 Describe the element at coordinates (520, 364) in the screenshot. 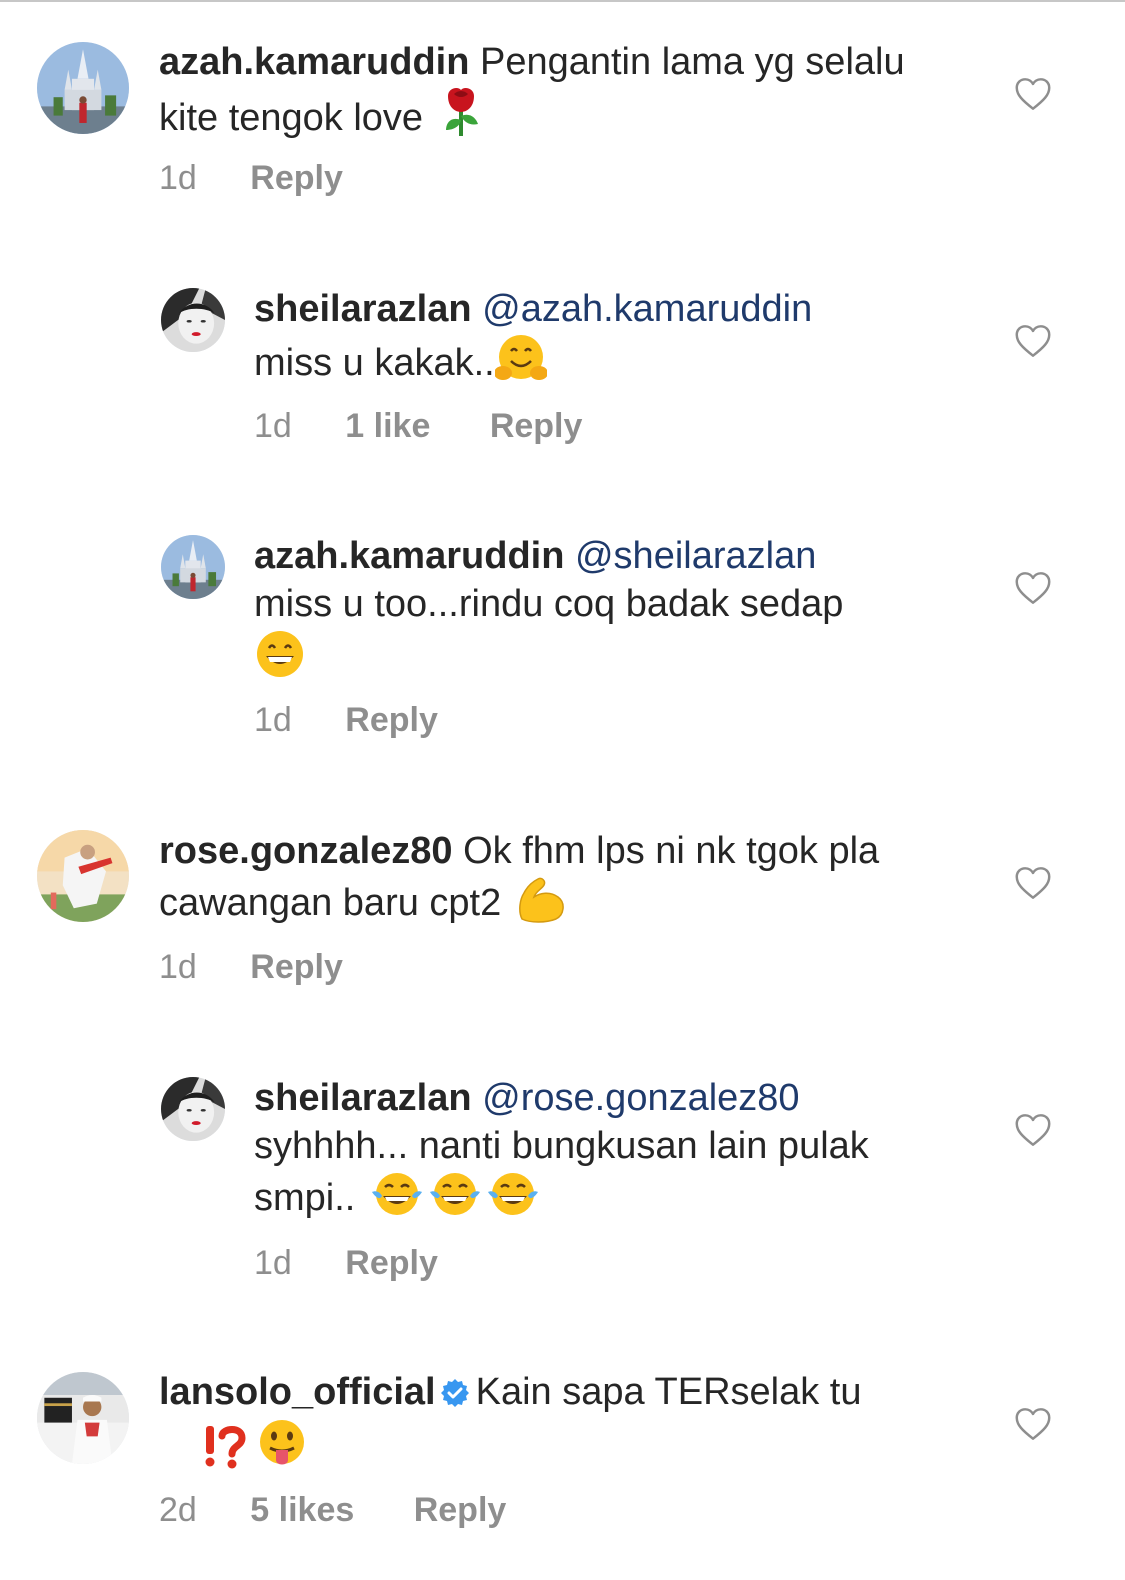

I see `hugging-face-emoji` at that location.